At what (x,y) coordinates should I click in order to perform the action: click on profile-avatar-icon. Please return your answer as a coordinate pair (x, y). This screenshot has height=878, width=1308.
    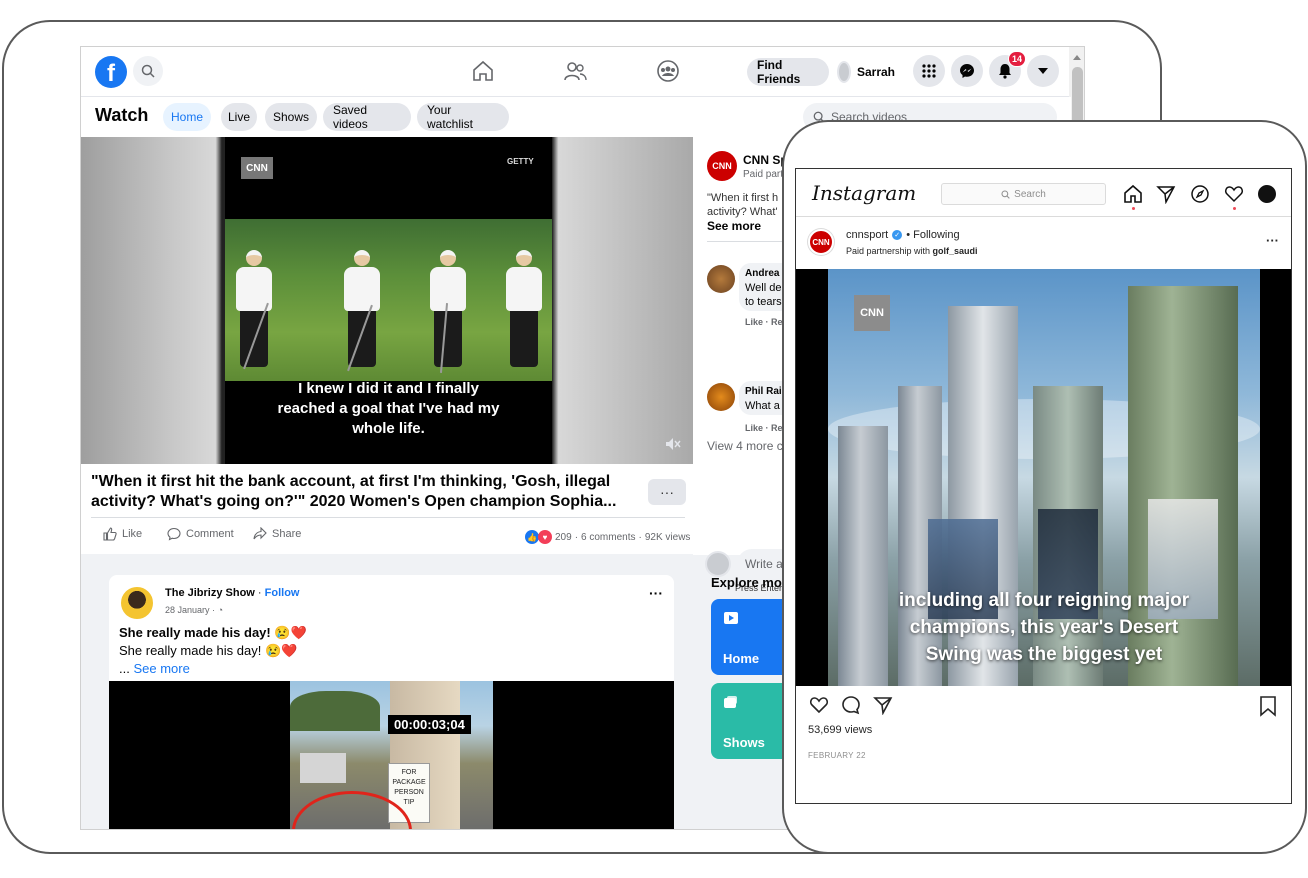
    Looking at the image, I should click on (1267, 194).